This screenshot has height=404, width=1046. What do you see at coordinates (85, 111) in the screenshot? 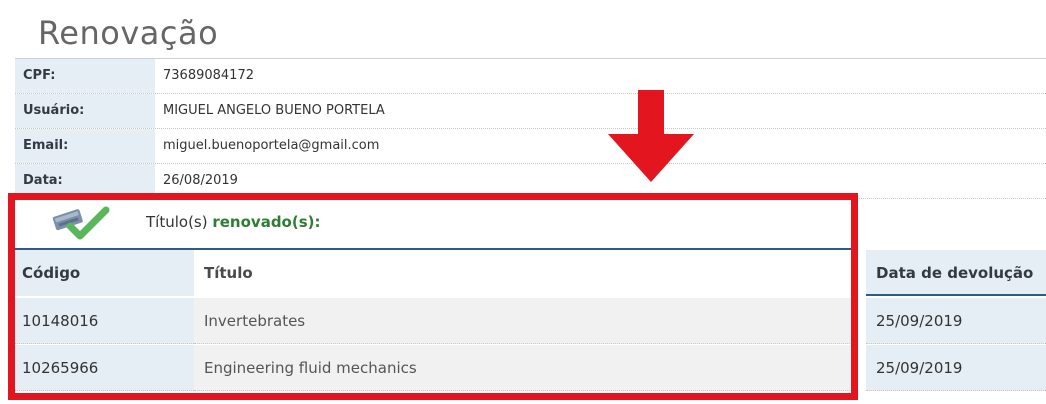
I see `info-label: Usuário:` at bounding box center [85, 111].